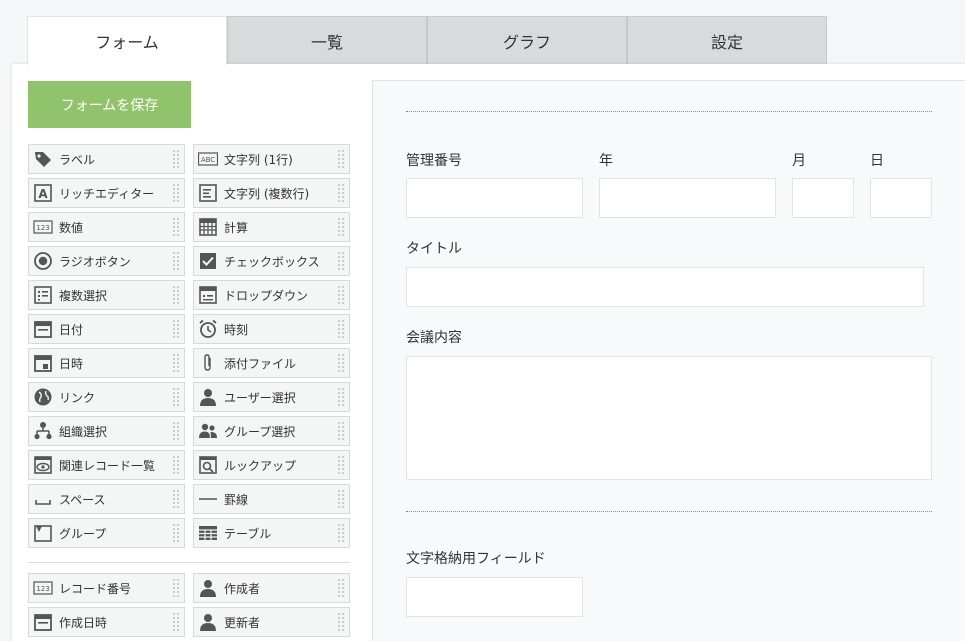  I want to click on dropdown-icon, so click(208, 295).